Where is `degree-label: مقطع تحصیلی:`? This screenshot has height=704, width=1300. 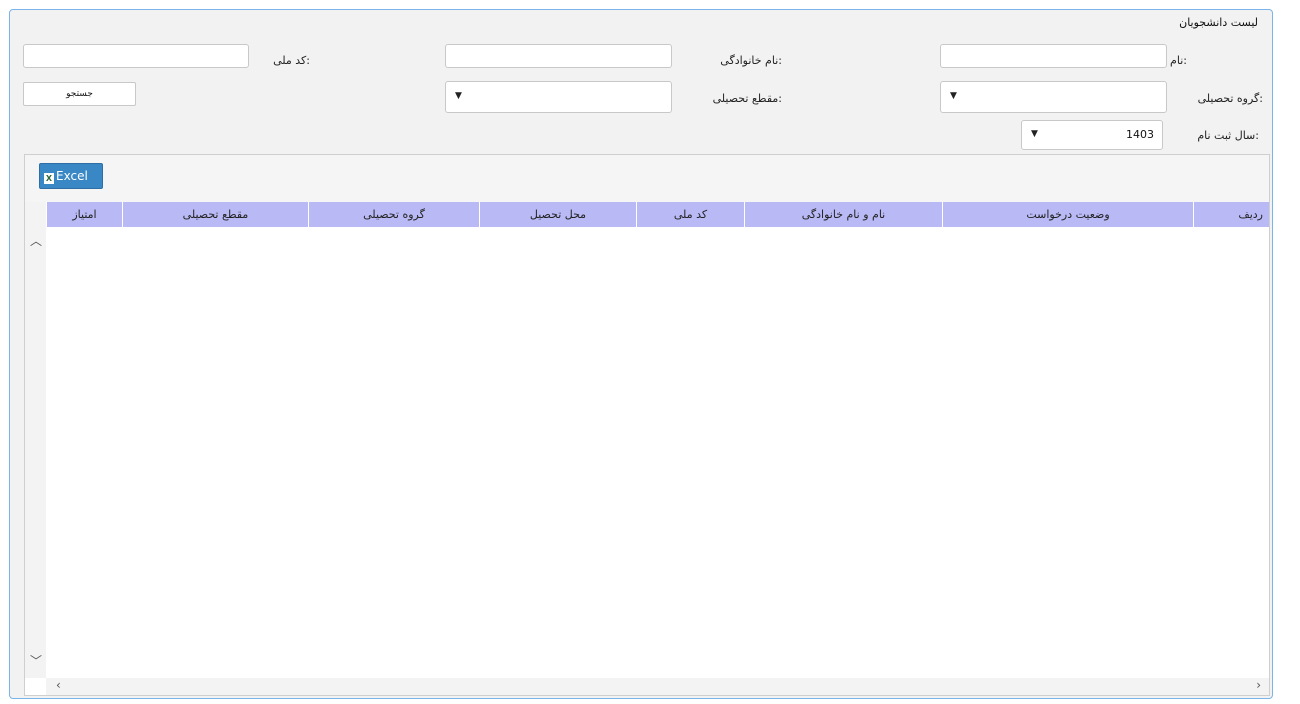
degree-label: مقطع تحصیلی: is located at coordinates (747, 98).